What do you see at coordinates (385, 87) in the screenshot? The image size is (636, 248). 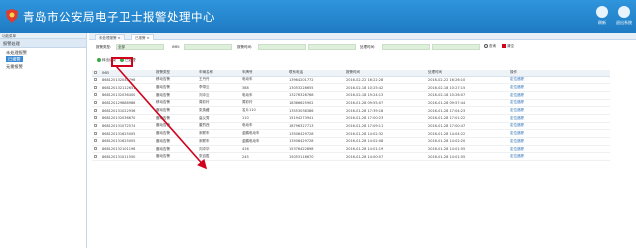 I see `table-cell: 2016-02-18 10:25:42` at bounding box center [385, 87].